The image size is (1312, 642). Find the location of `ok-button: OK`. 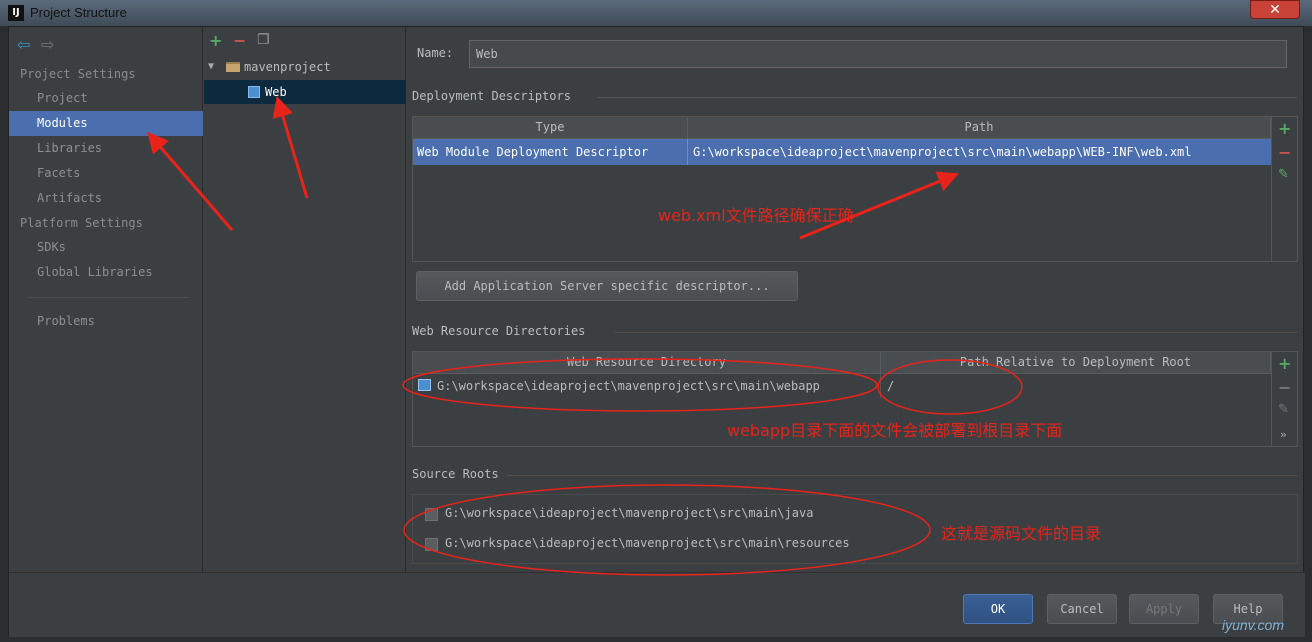

ok-button: OK is located at coordinates (998, 609).